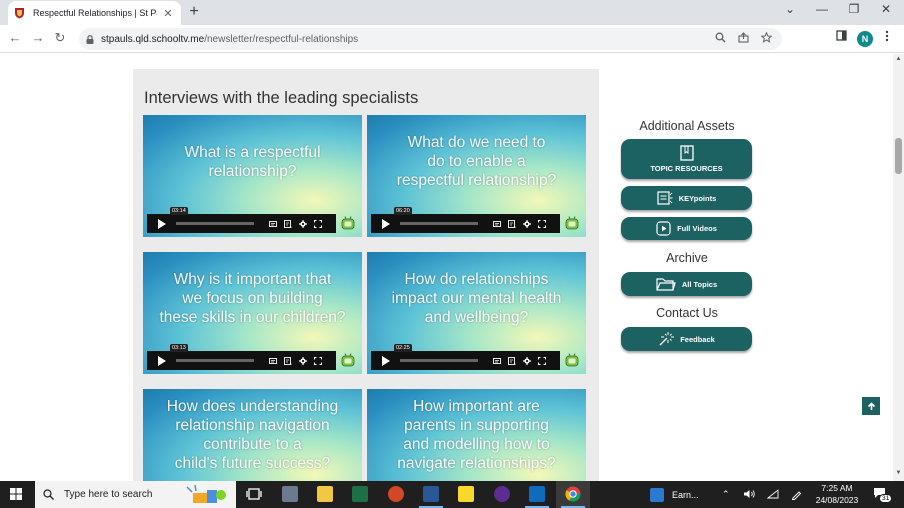 The height and width of the screenshot is (508, 904). I want to click on clock-date: 24/08/2023, so click(837, 500).